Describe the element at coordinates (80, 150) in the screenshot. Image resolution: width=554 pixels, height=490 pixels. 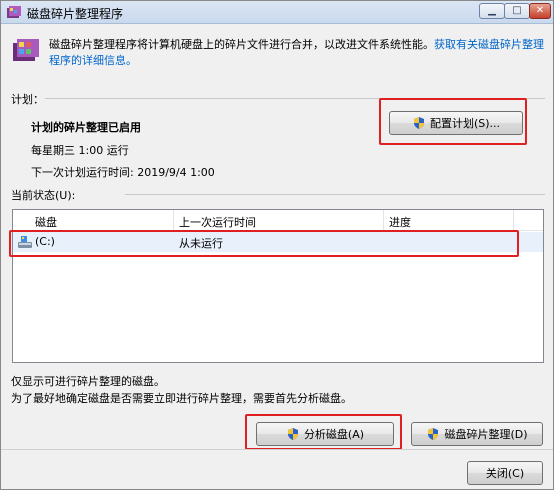
I see `schedule-frequency: 每星期三 1:00 运行` at that location.